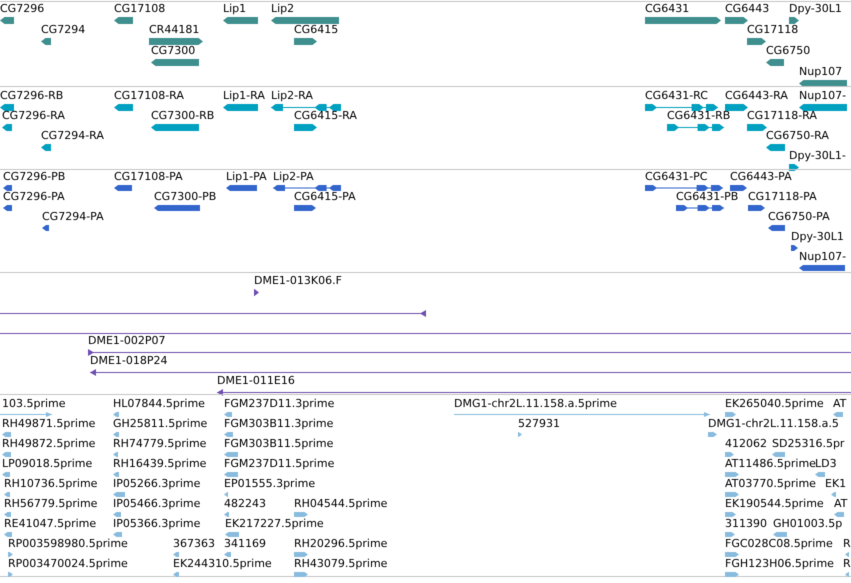 The width and height of the screenshot is (851, 583). Describe the element at coordinates (535, 404) in the screenshot. I see `feature-label: DMG1-chr2L.11.158.a.5prime` at that location.